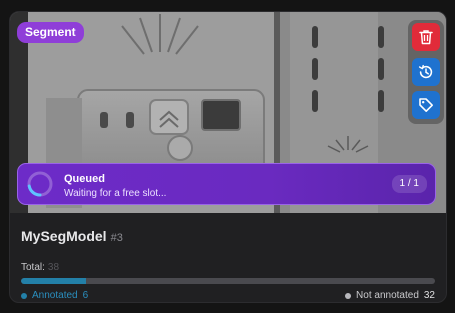 This screenshot has height=313, width=455. Describe the element at coordinates (24, 296) in the screenshot. I see `annotated-dot` at that location.